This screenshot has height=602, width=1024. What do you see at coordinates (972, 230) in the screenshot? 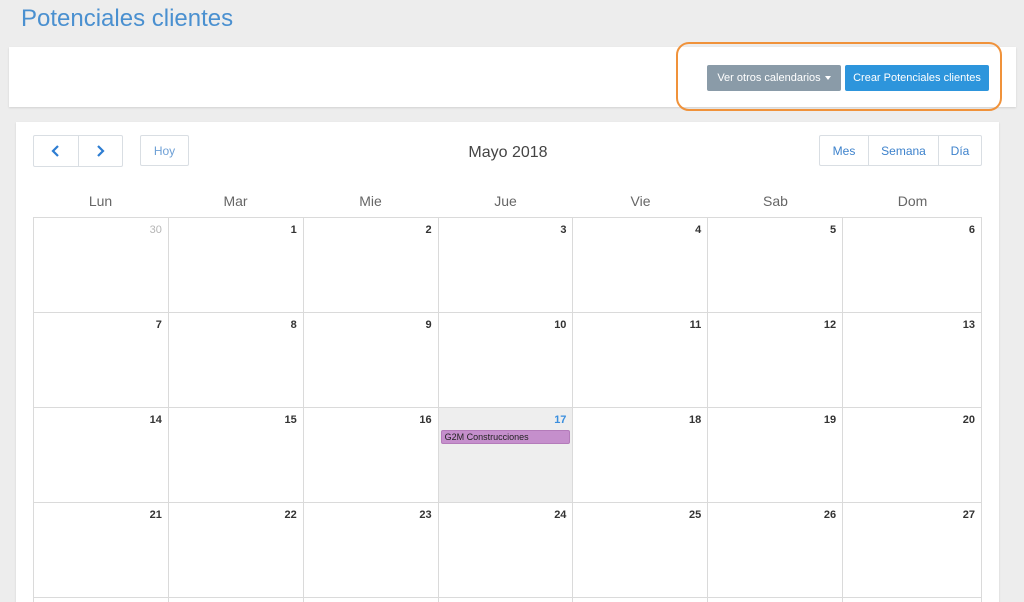
I see `day-number: 6` at bounding box center [972, 230].